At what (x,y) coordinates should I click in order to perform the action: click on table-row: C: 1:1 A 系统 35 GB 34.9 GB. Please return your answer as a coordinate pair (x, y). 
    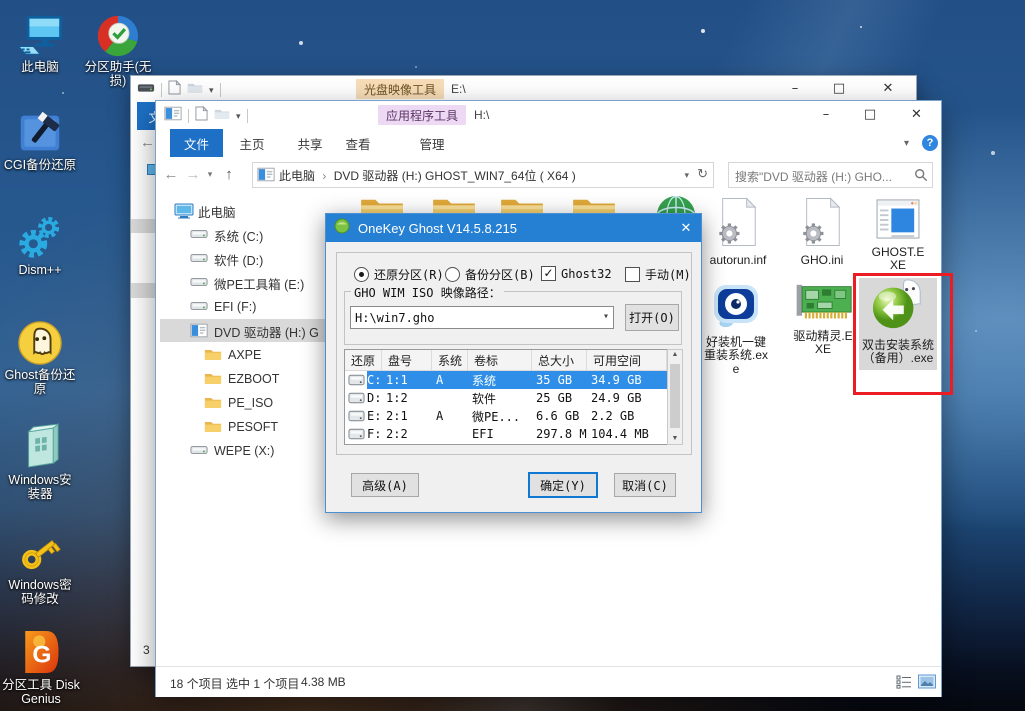
    Looking at the image, I should click on (506, 380).